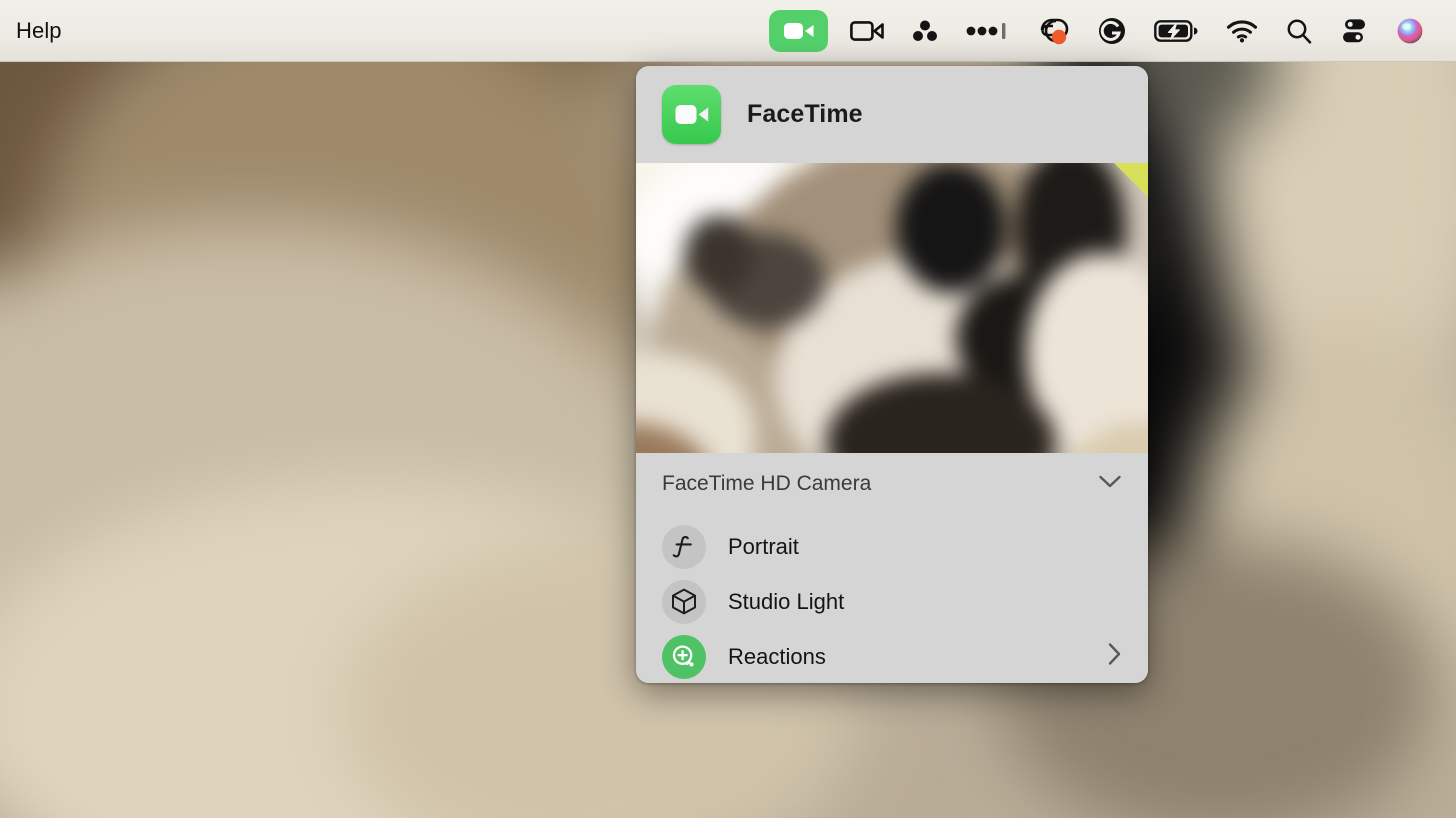 Image resolution: width=1456 pixels, height=818 pixels. I want to click on camera-icon, so click(867, 31).